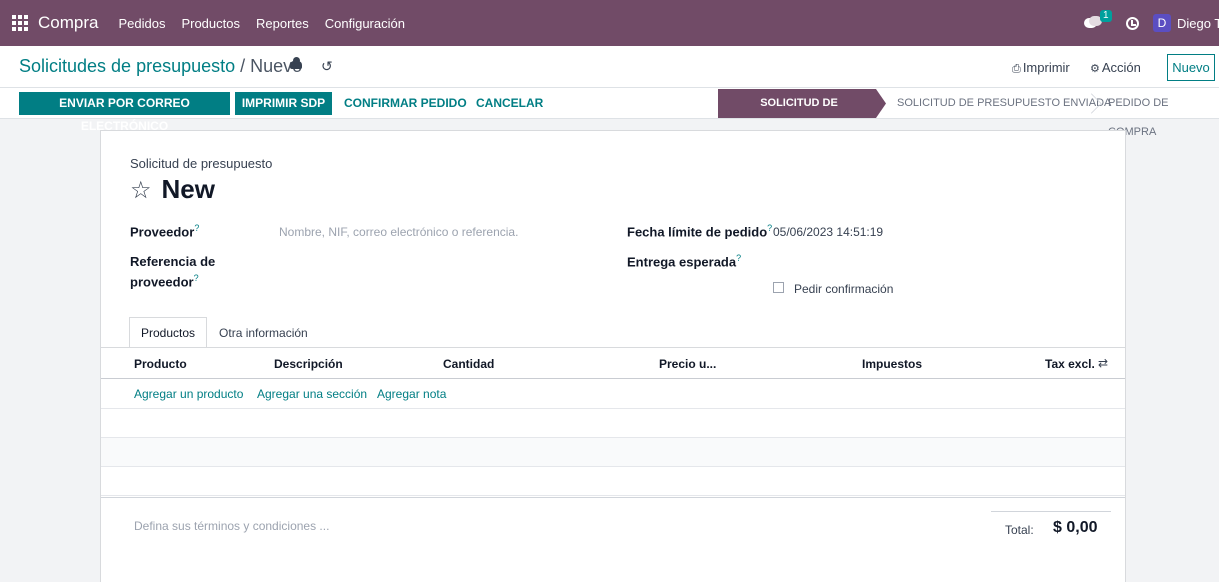 The width and height of the screenshot is (1219, 582). What do you see at coordinates (296, 63) in the screenshot?
I see `save-cloud-icon` at bounding box center [296, 63].